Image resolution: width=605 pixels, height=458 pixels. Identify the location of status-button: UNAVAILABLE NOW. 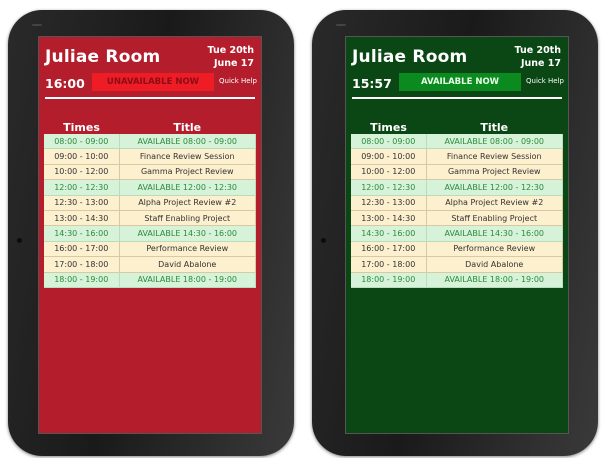
(153, 82).